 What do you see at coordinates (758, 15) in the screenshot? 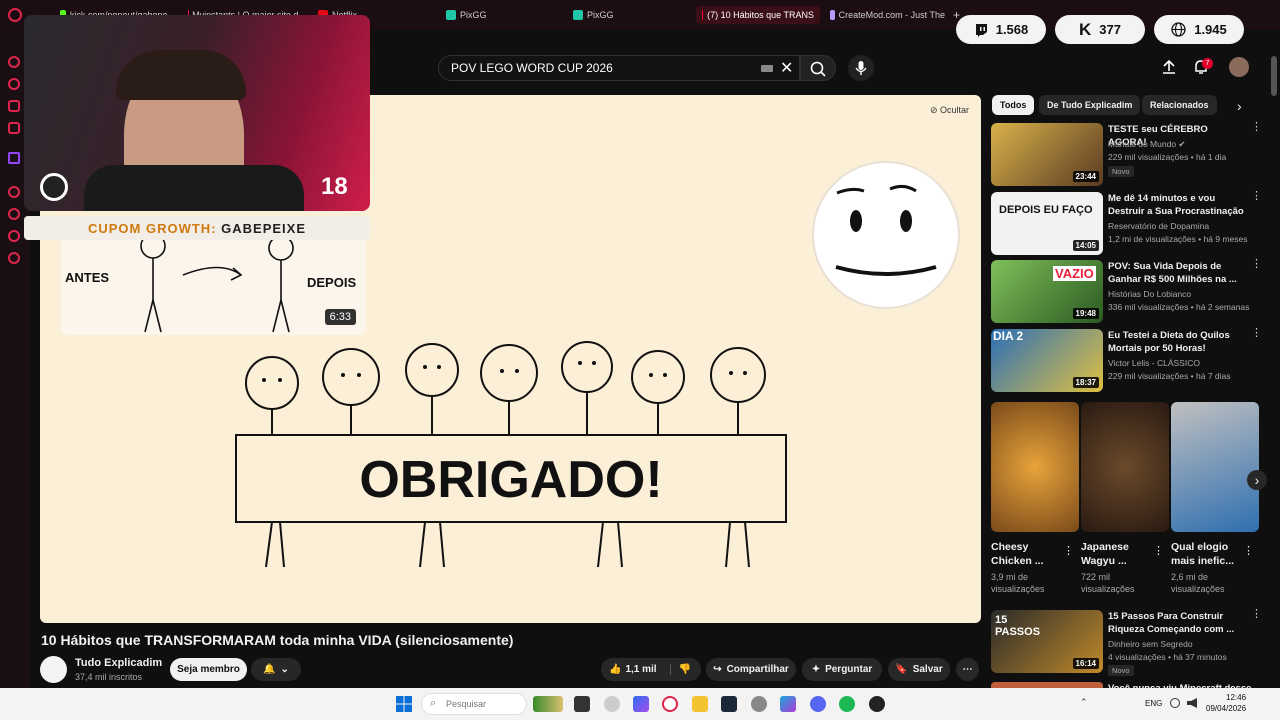
I see `tab-youtube-active: (7) 10 Hábitos que TRANS` at bounding box center [758, 15].